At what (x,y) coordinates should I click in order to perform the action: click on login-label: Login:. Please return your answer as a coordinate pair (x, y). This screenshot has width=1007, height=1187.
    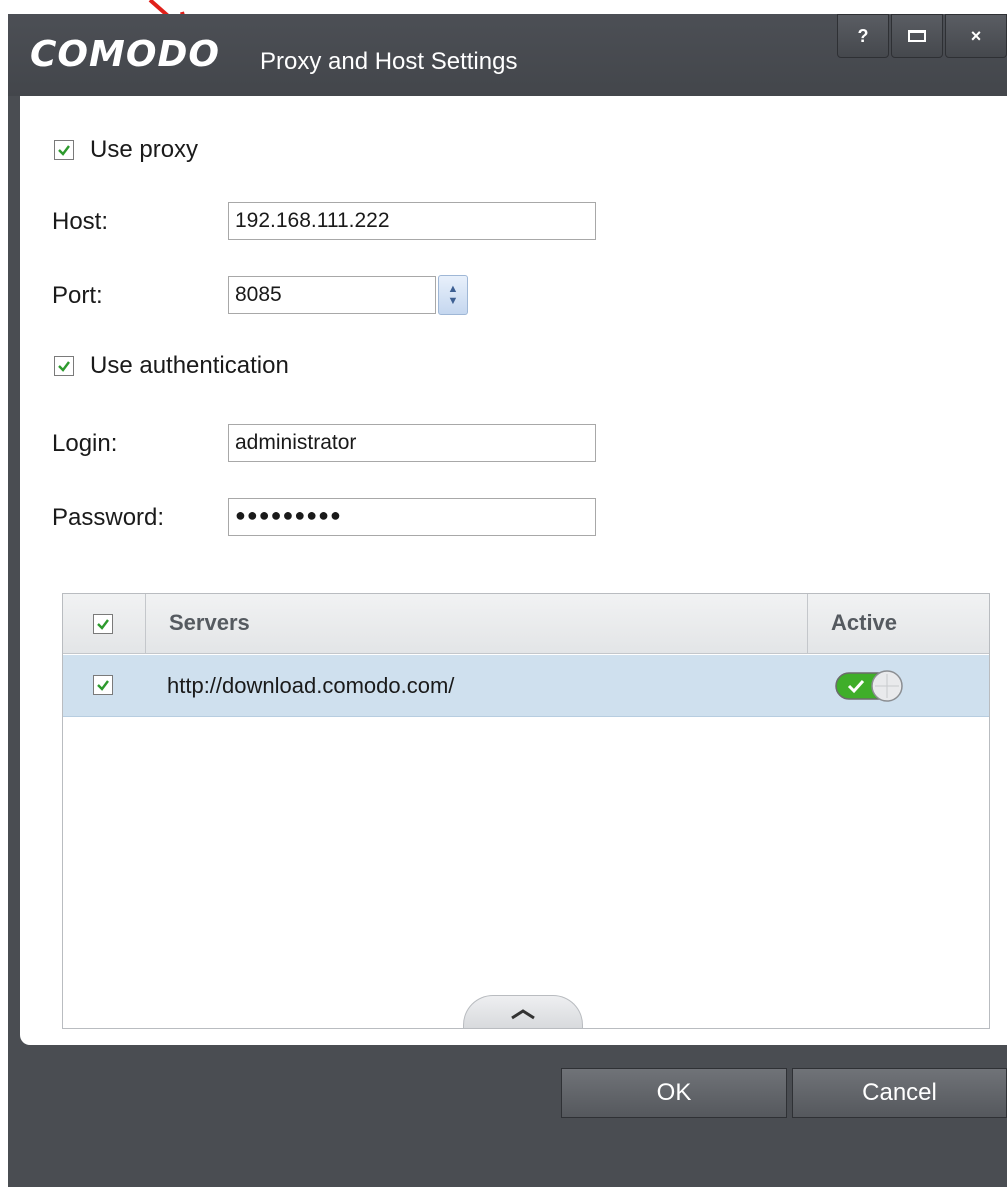
    Looking at the image, I should click on (85, 443).